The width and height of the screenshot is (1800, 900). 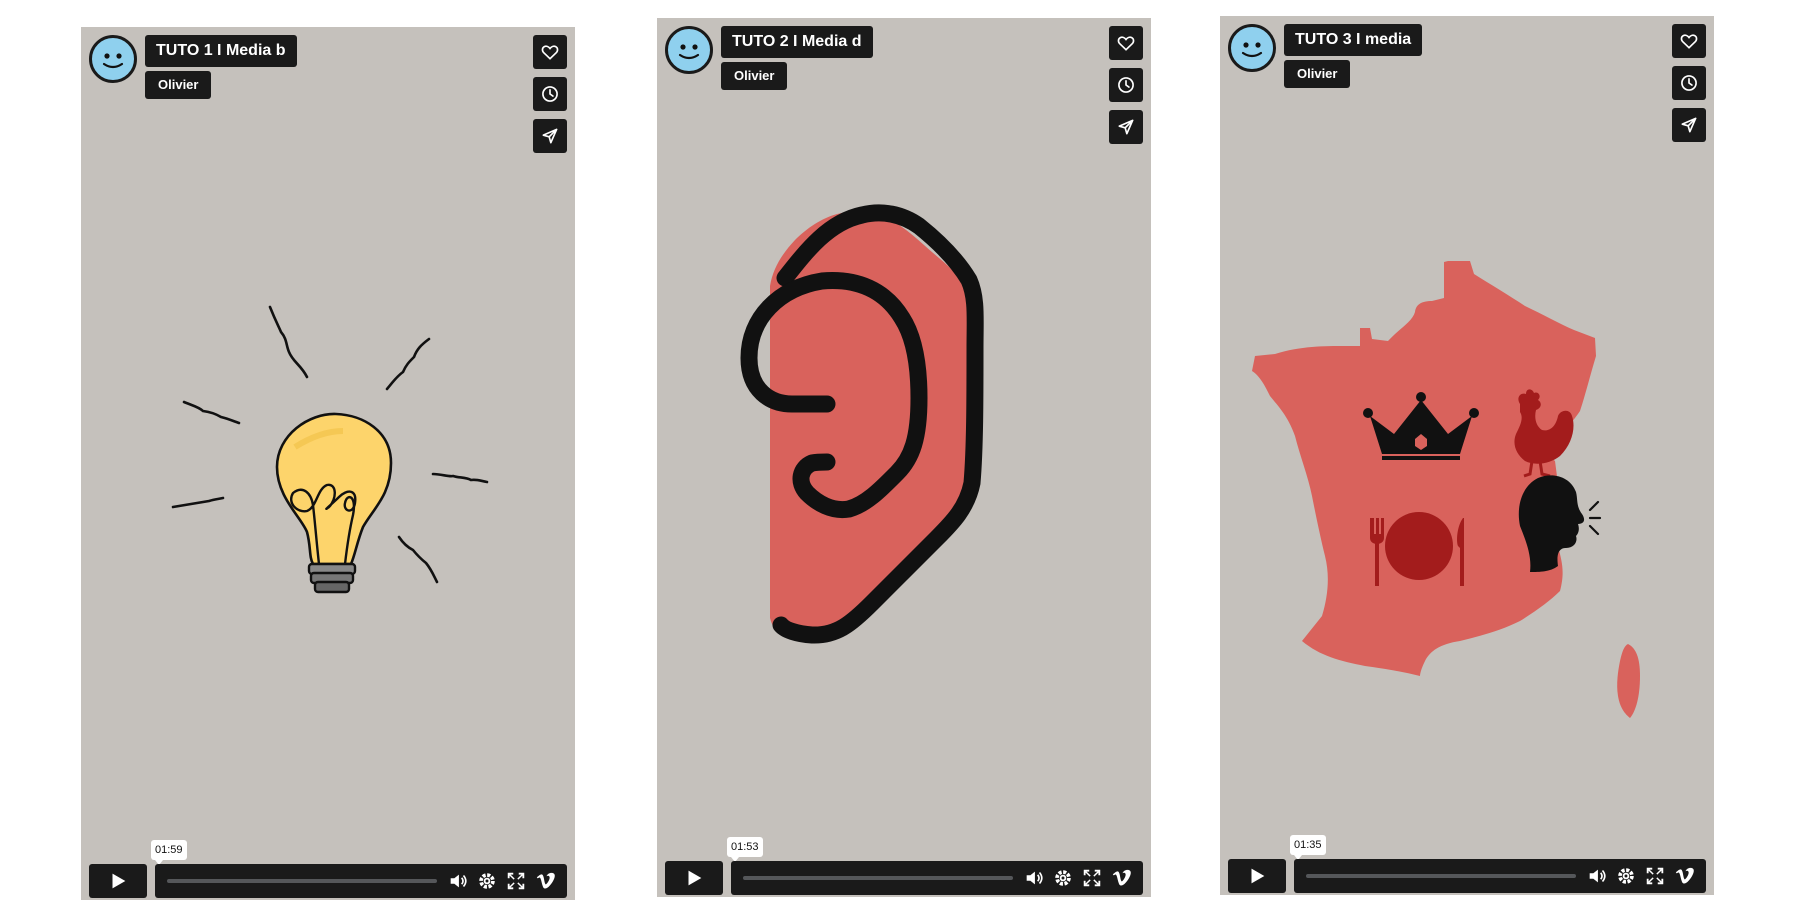 I want to click on lightbulb-artwork, so click(x=330, y=449).